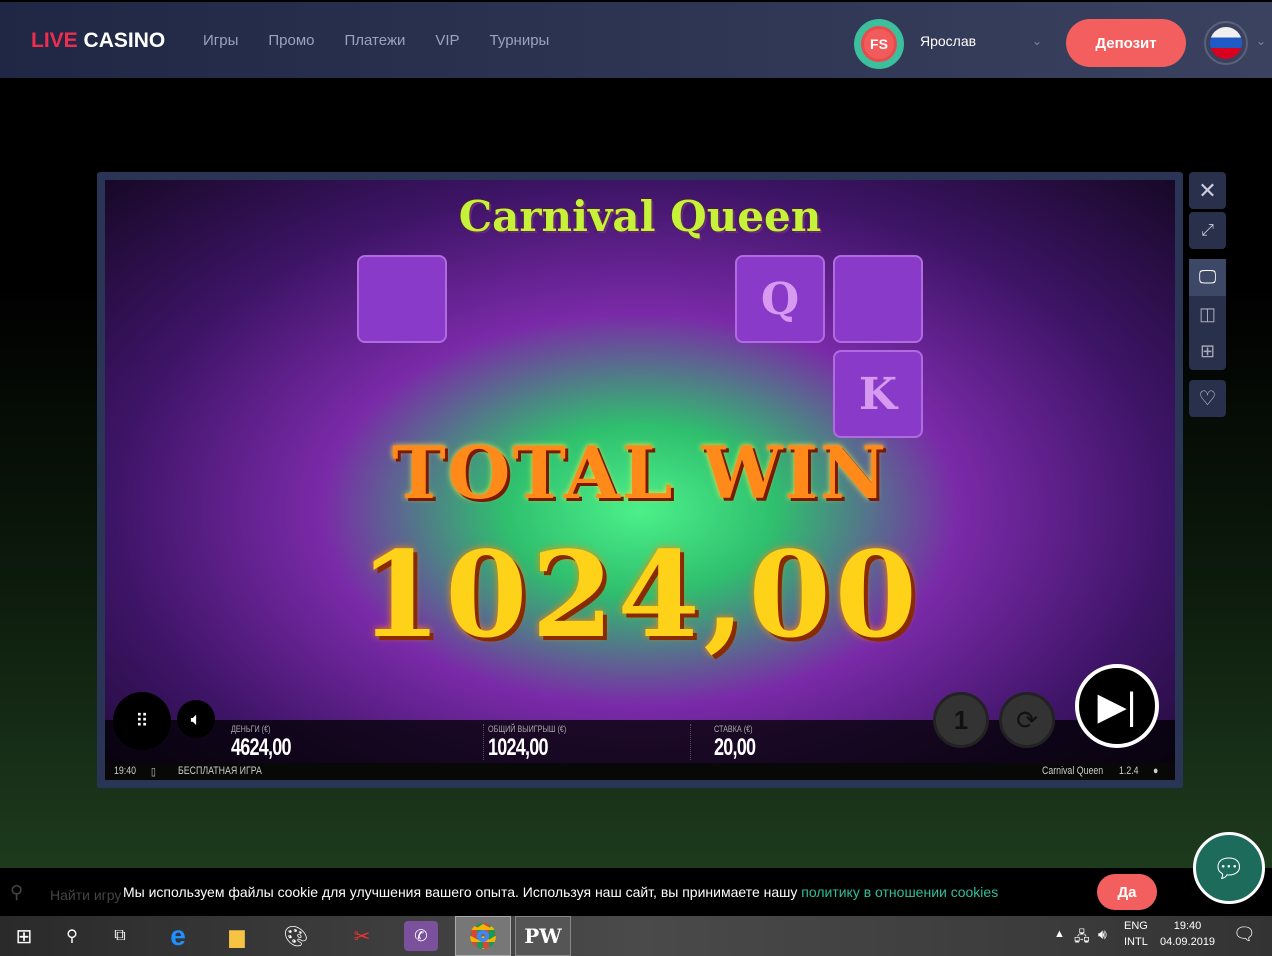 The width and height of the screenshot is (1272, 956). I want to click on pokerstars-icon: PW, so click(543, 936).